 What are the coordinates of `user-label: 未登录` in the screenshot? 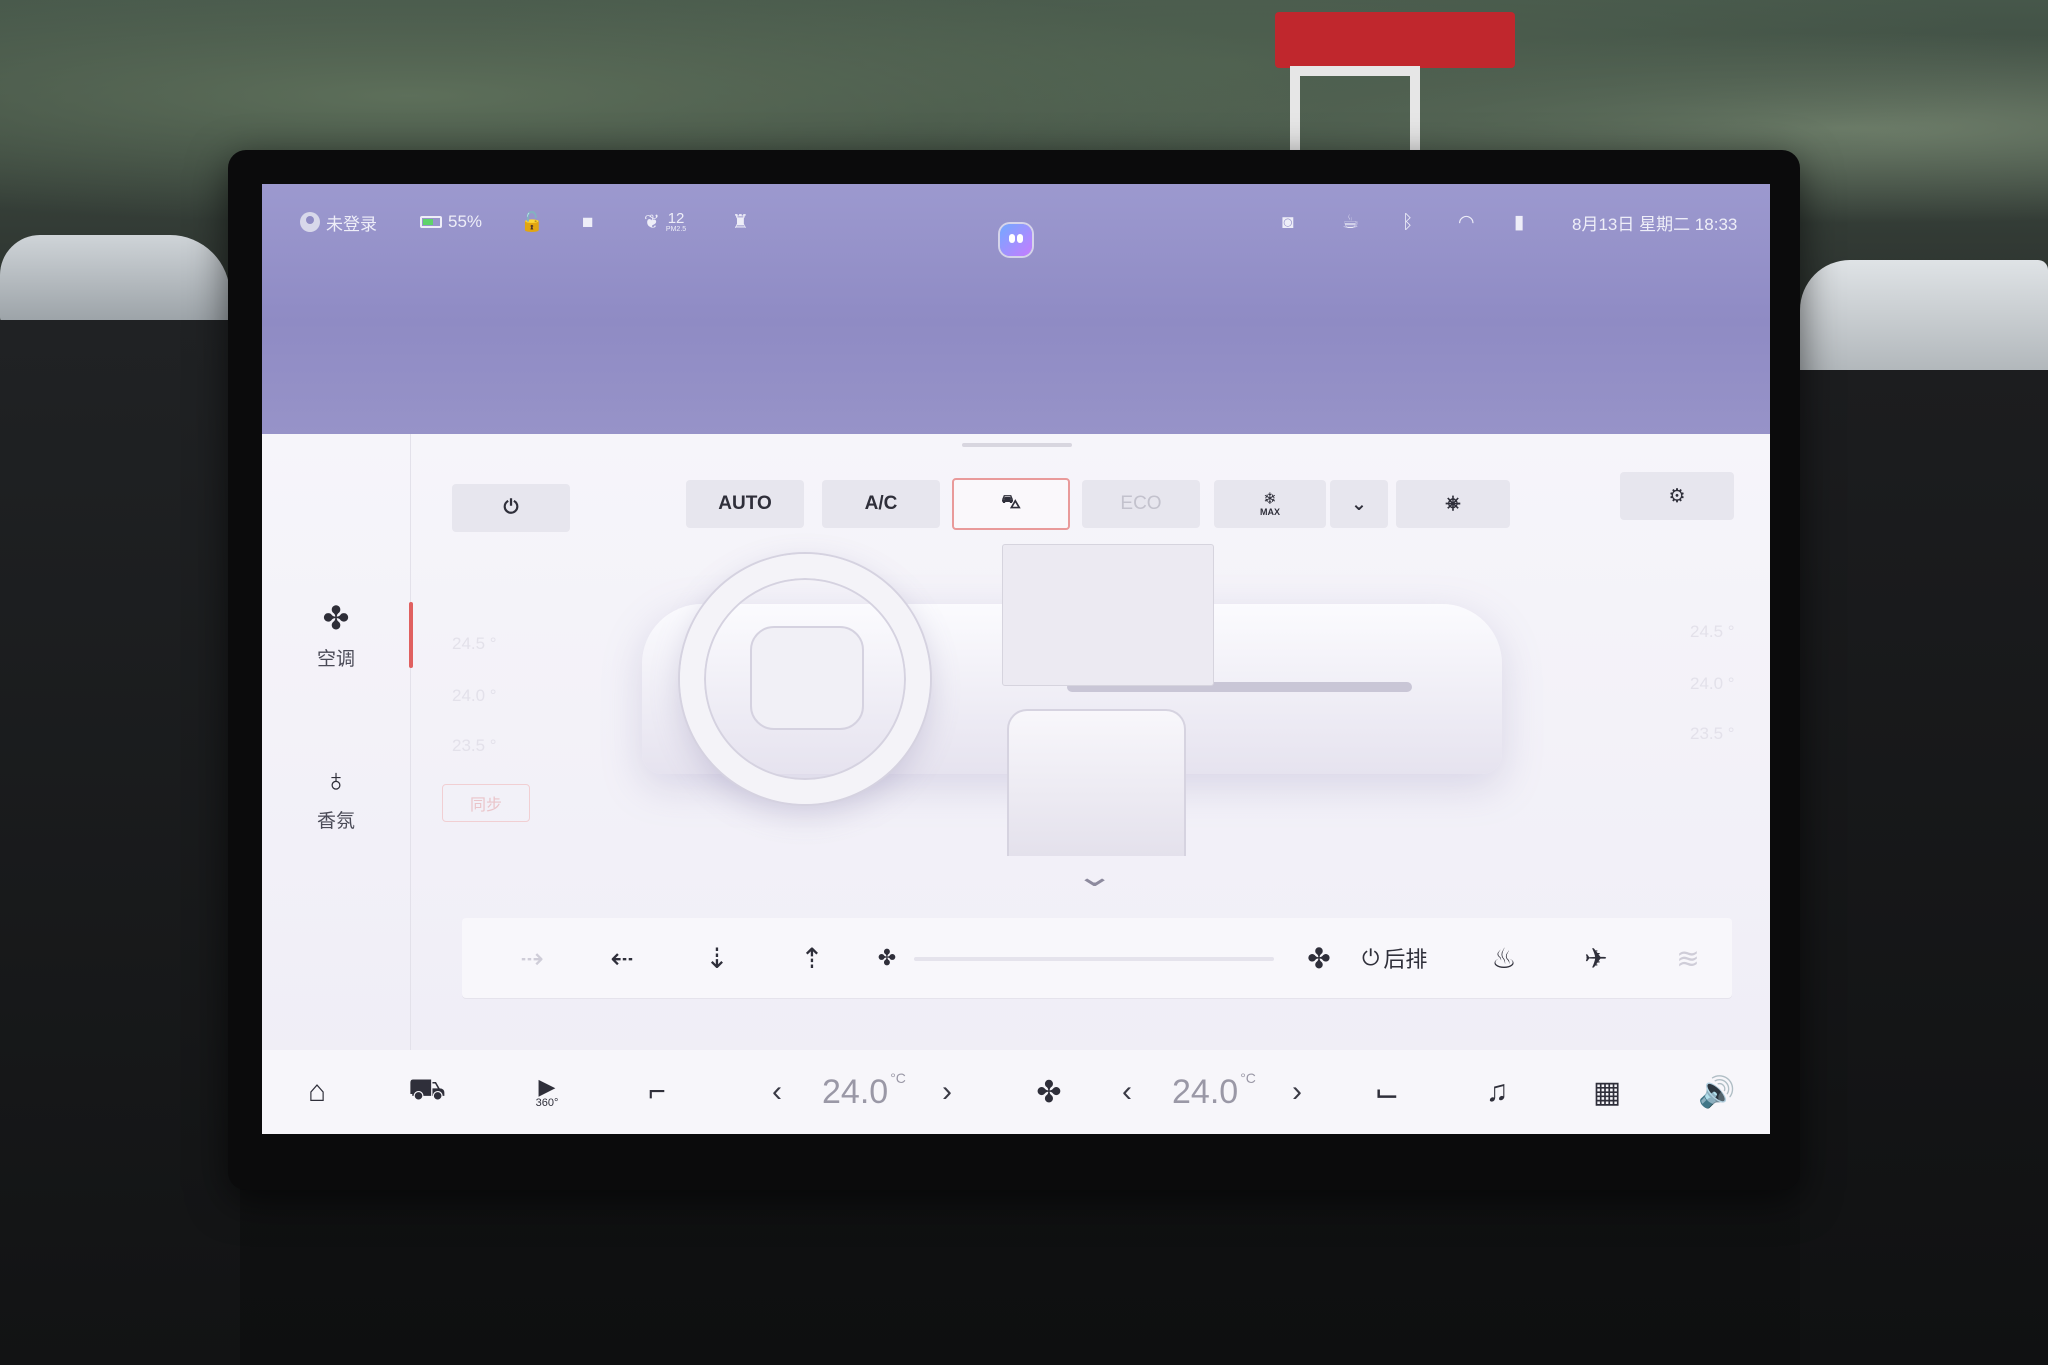 It's located at (351, 224).